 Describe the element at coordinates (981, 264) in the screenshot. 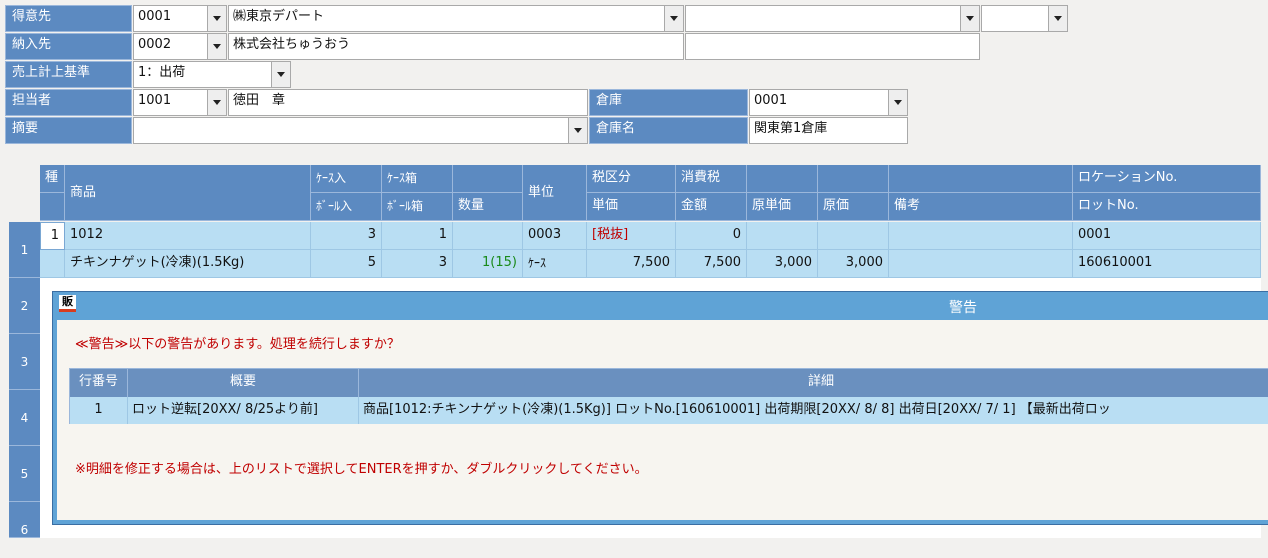

I see `row1-remarks` at that location.